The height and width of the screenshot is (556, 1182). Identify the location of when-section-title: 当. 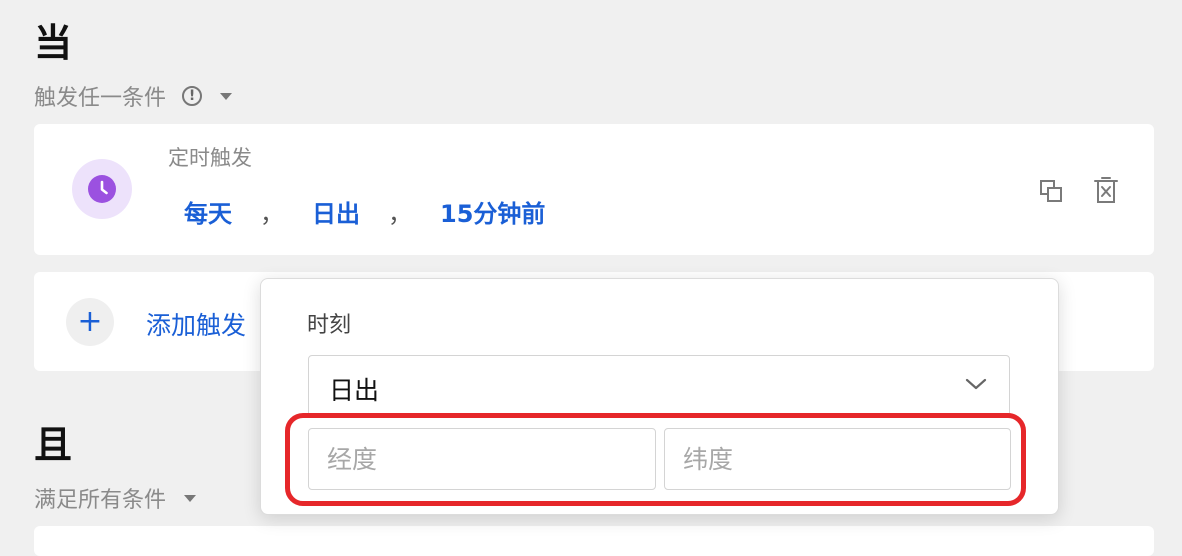
(53, 43).